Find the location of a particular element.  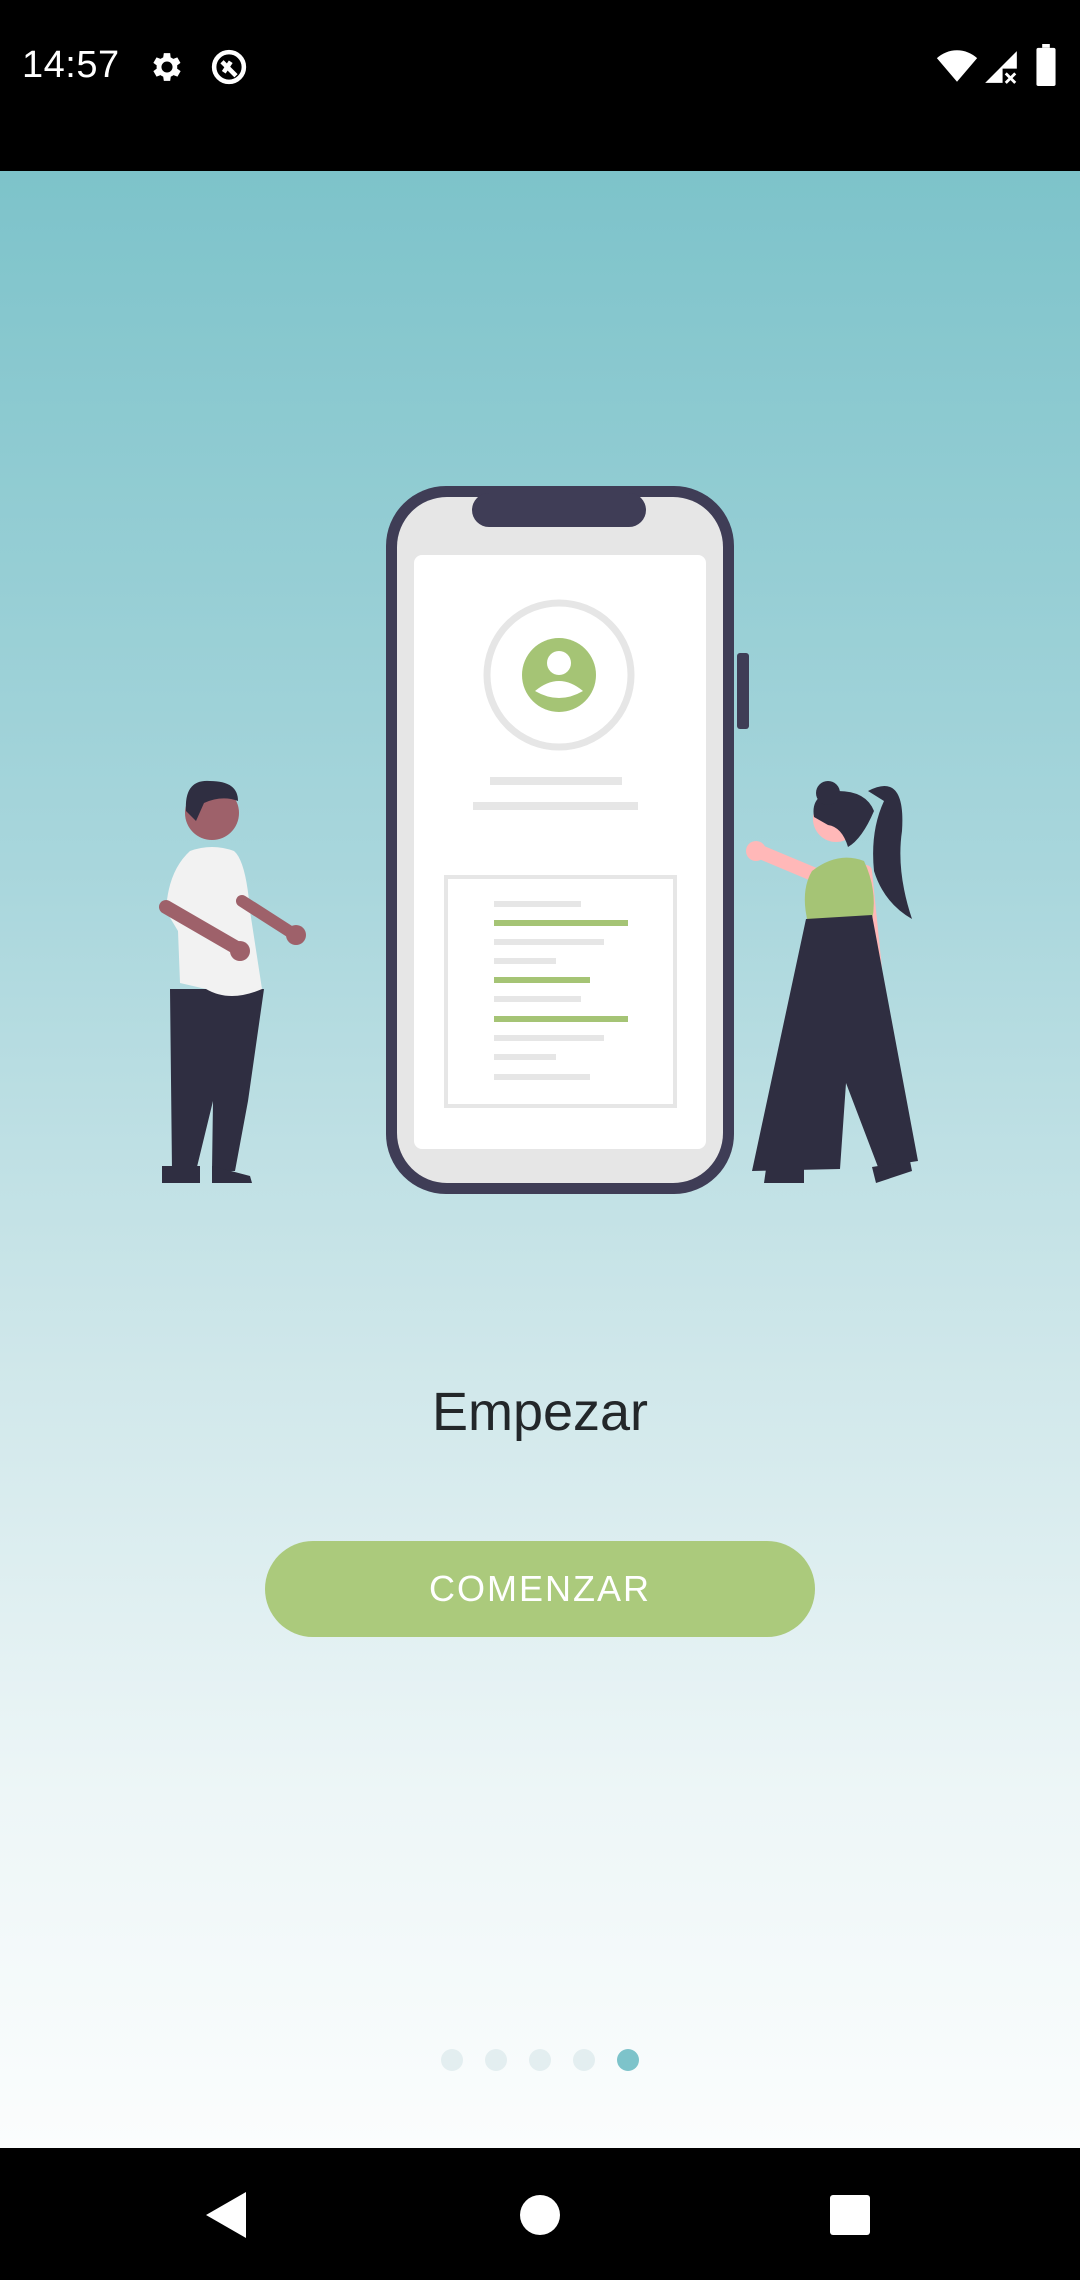

home-icon is located at coordinates (540, 2215).